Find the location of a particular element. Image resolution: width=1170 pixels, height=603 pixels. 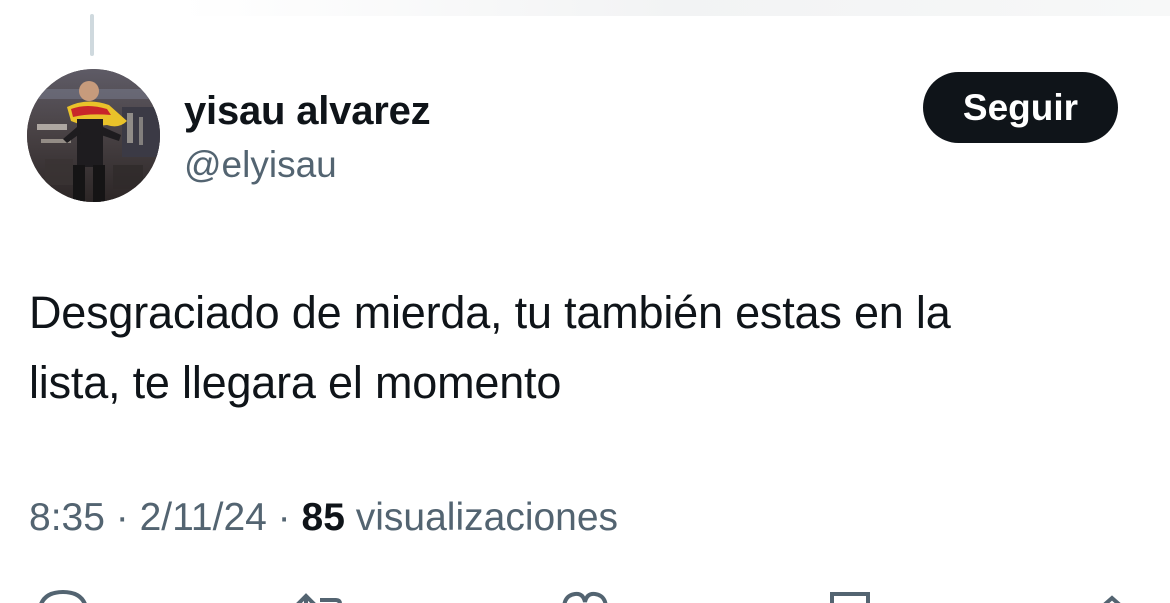

thread-connector-line is located at coordinates (92, 35).